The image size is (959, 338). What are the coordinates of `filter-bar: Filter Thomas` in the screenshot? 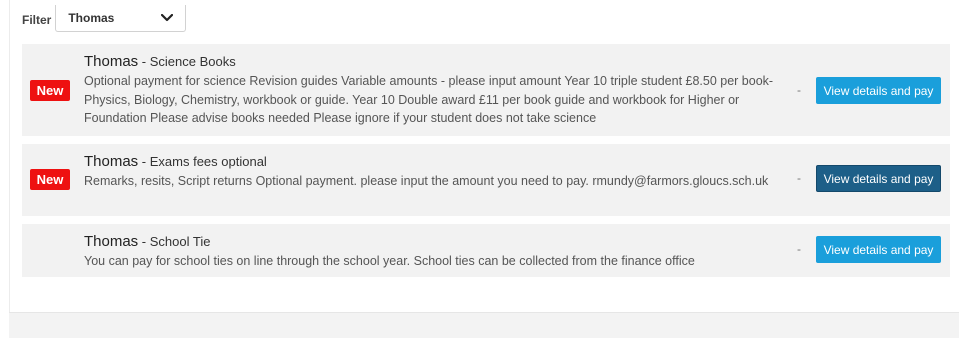 It's located at (104, 17).